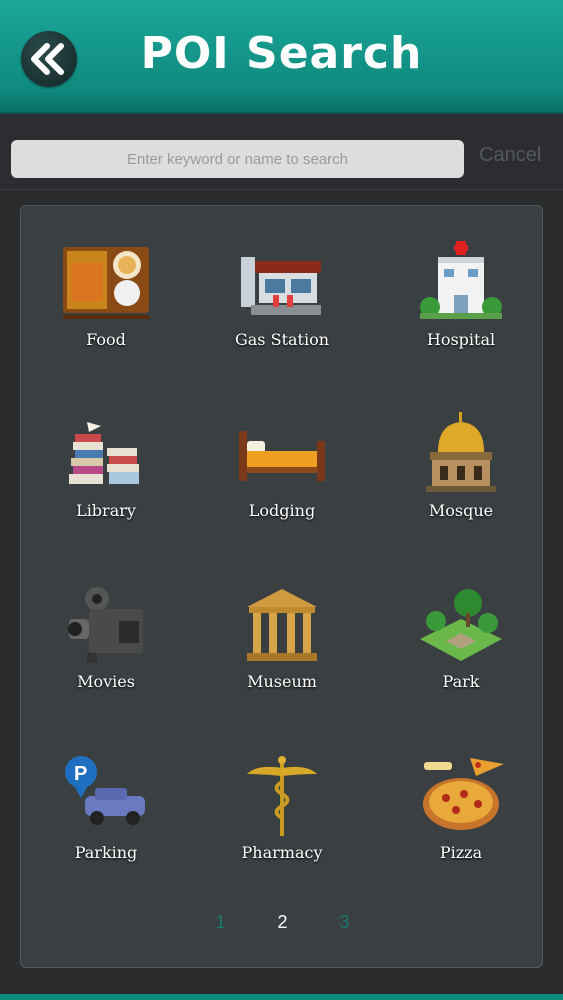 The width and height of the screenshot is (563, 1000). I want to click on page-2-button: 2, so click(282, 922).